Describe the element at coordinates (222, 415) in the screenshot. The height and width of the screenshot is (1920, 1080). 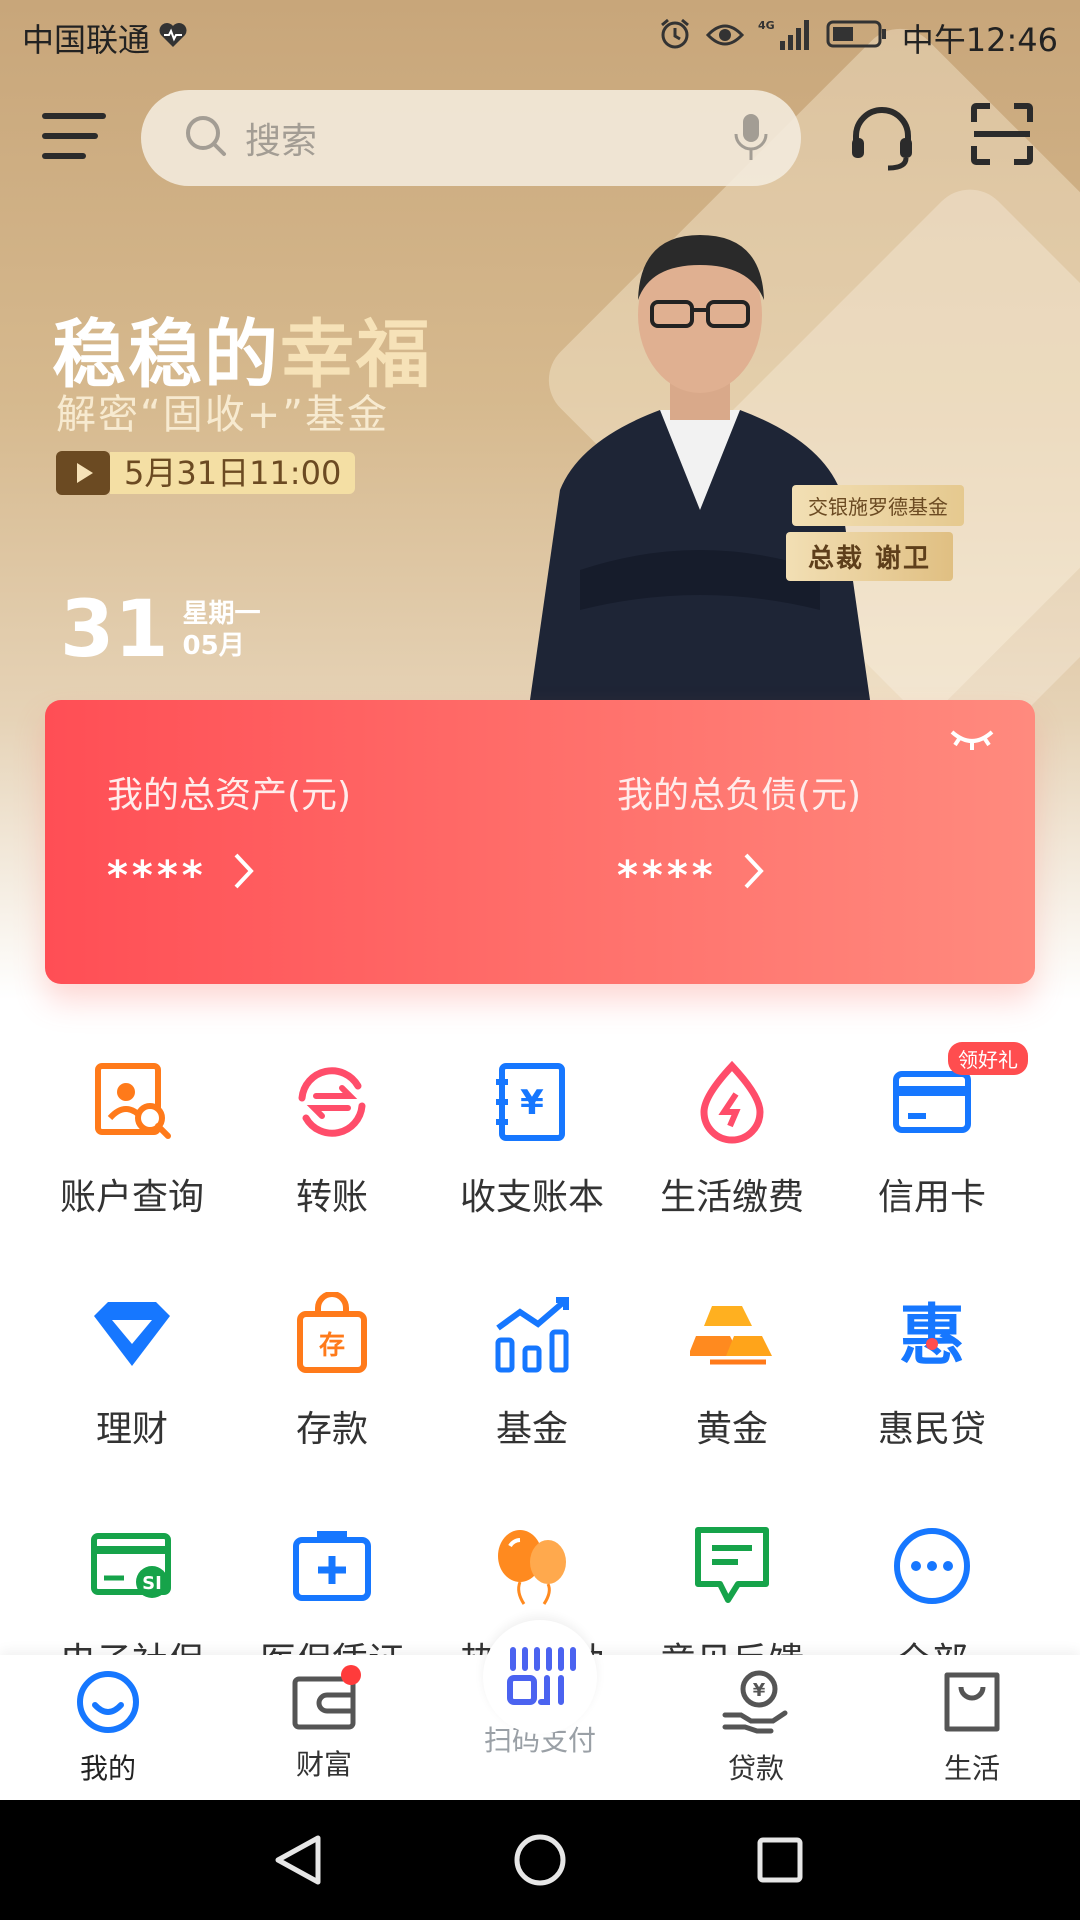
I see `promo-subtitle: 解密“固收+”基金` at that location.